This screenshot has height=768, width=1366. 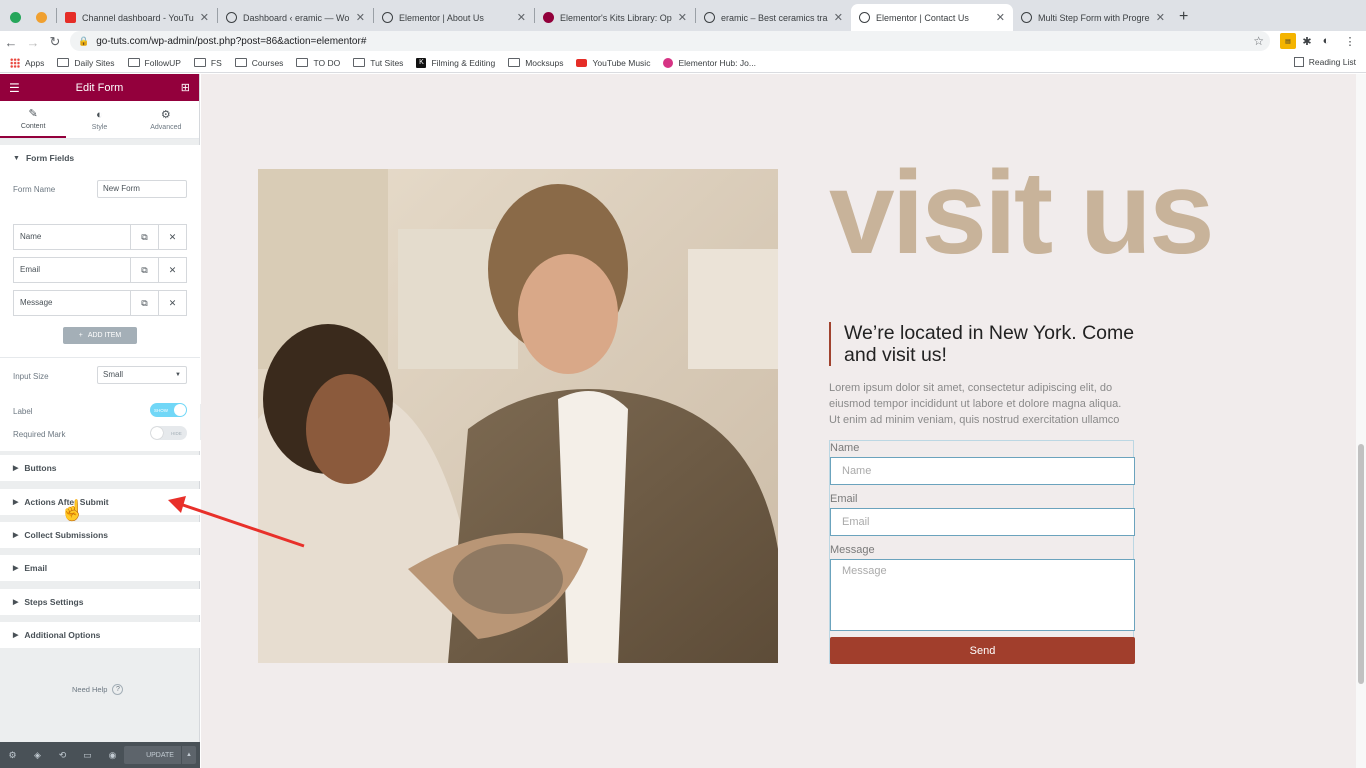 What do you see at coordinates (1361, 421) in the screenshot?
I see `page-scrollbar` at bounding box center [1361, 421].